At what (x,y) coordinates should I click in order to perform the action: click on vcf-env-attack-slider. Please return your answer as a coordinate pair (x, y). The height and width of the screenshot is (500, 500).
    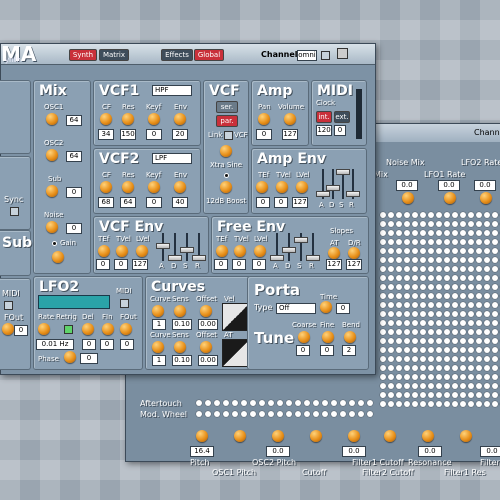
    Looking at the image, I should click on (163, 247).